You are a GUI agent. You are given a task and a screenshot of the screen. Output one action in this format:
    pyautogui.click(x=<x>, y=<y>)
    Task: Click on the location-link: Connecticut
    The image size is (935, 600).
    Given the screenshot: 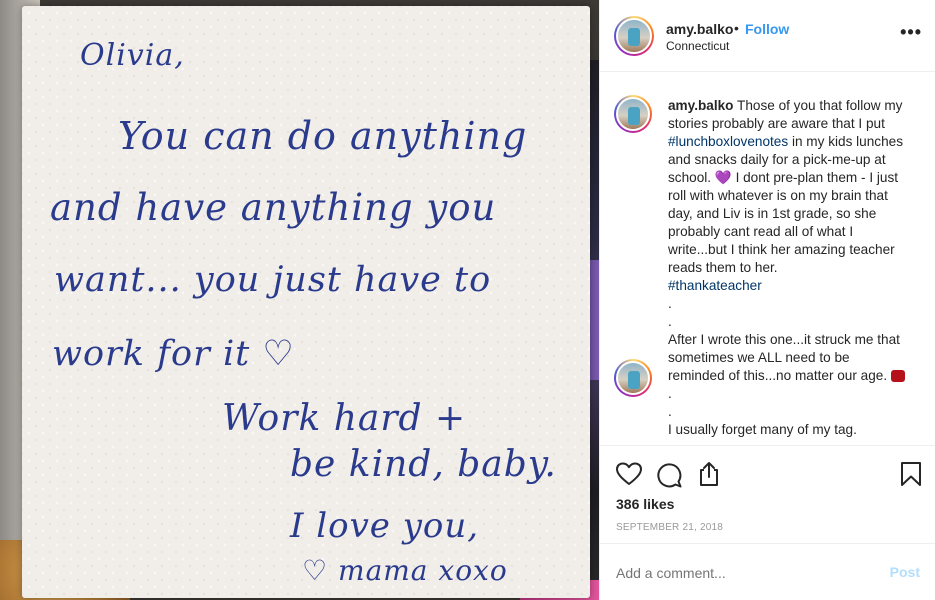 What is the action you would take?
    pyautogui.click(x=697, y=46)
    